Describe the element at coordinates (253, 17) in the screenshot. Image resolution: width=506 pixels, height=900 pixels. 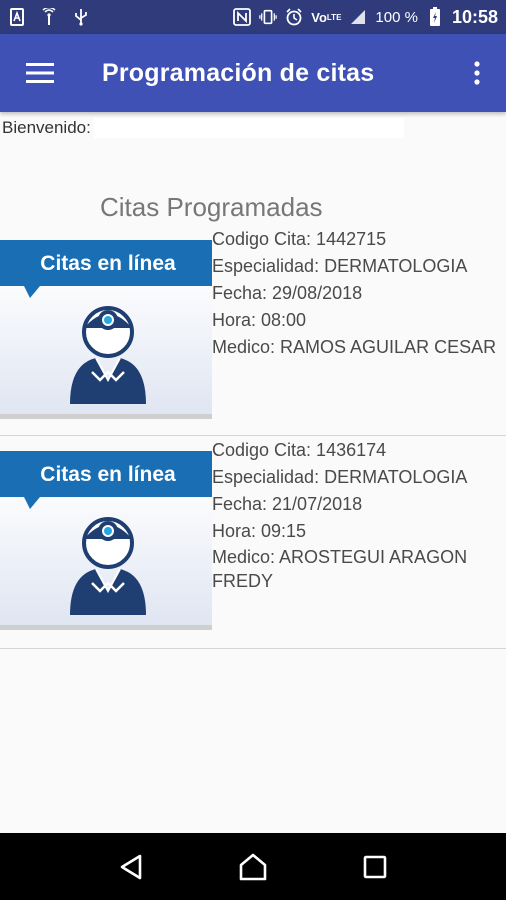
I see `status-bar: Vo LTE 100 % 10:58` at that location.